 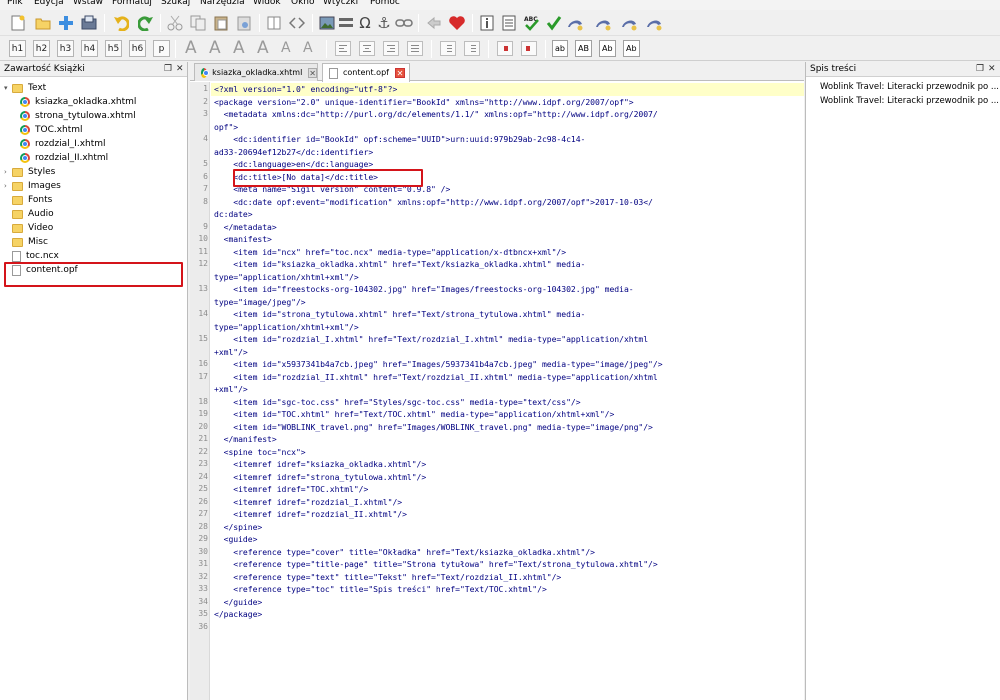 I want to click on epub-check-icon, so click(x=603, y=23).